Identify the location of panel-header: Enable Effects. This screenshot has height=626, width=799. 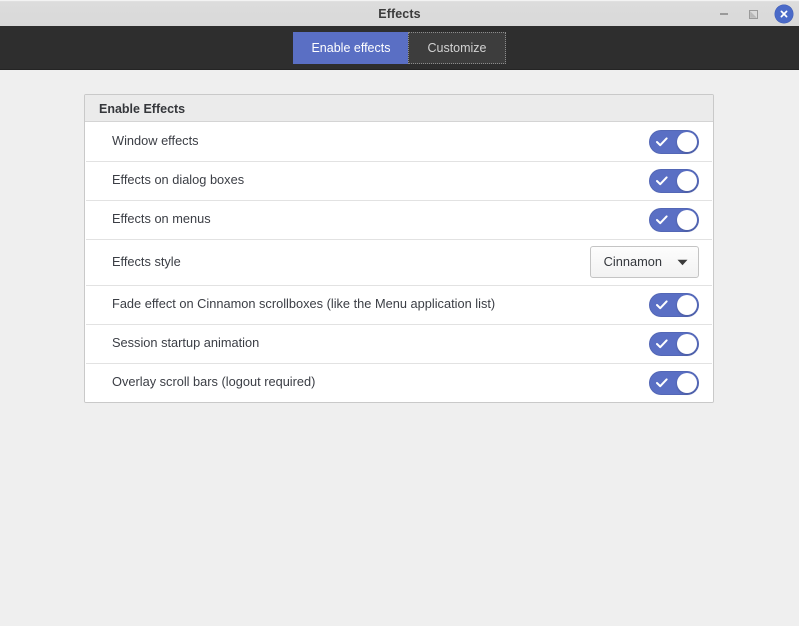
(399, 108).